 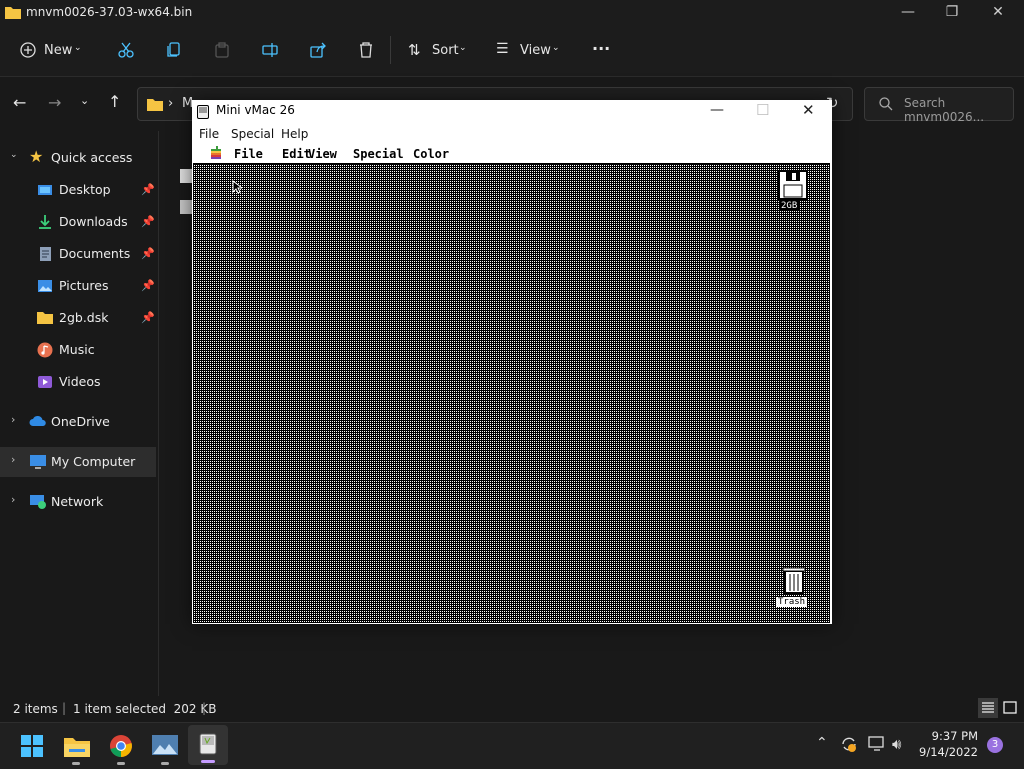 What do you see at coordinates (36, 156) in the screenshot?
I see `star-icon: ★` at bounding box center [36, 156].